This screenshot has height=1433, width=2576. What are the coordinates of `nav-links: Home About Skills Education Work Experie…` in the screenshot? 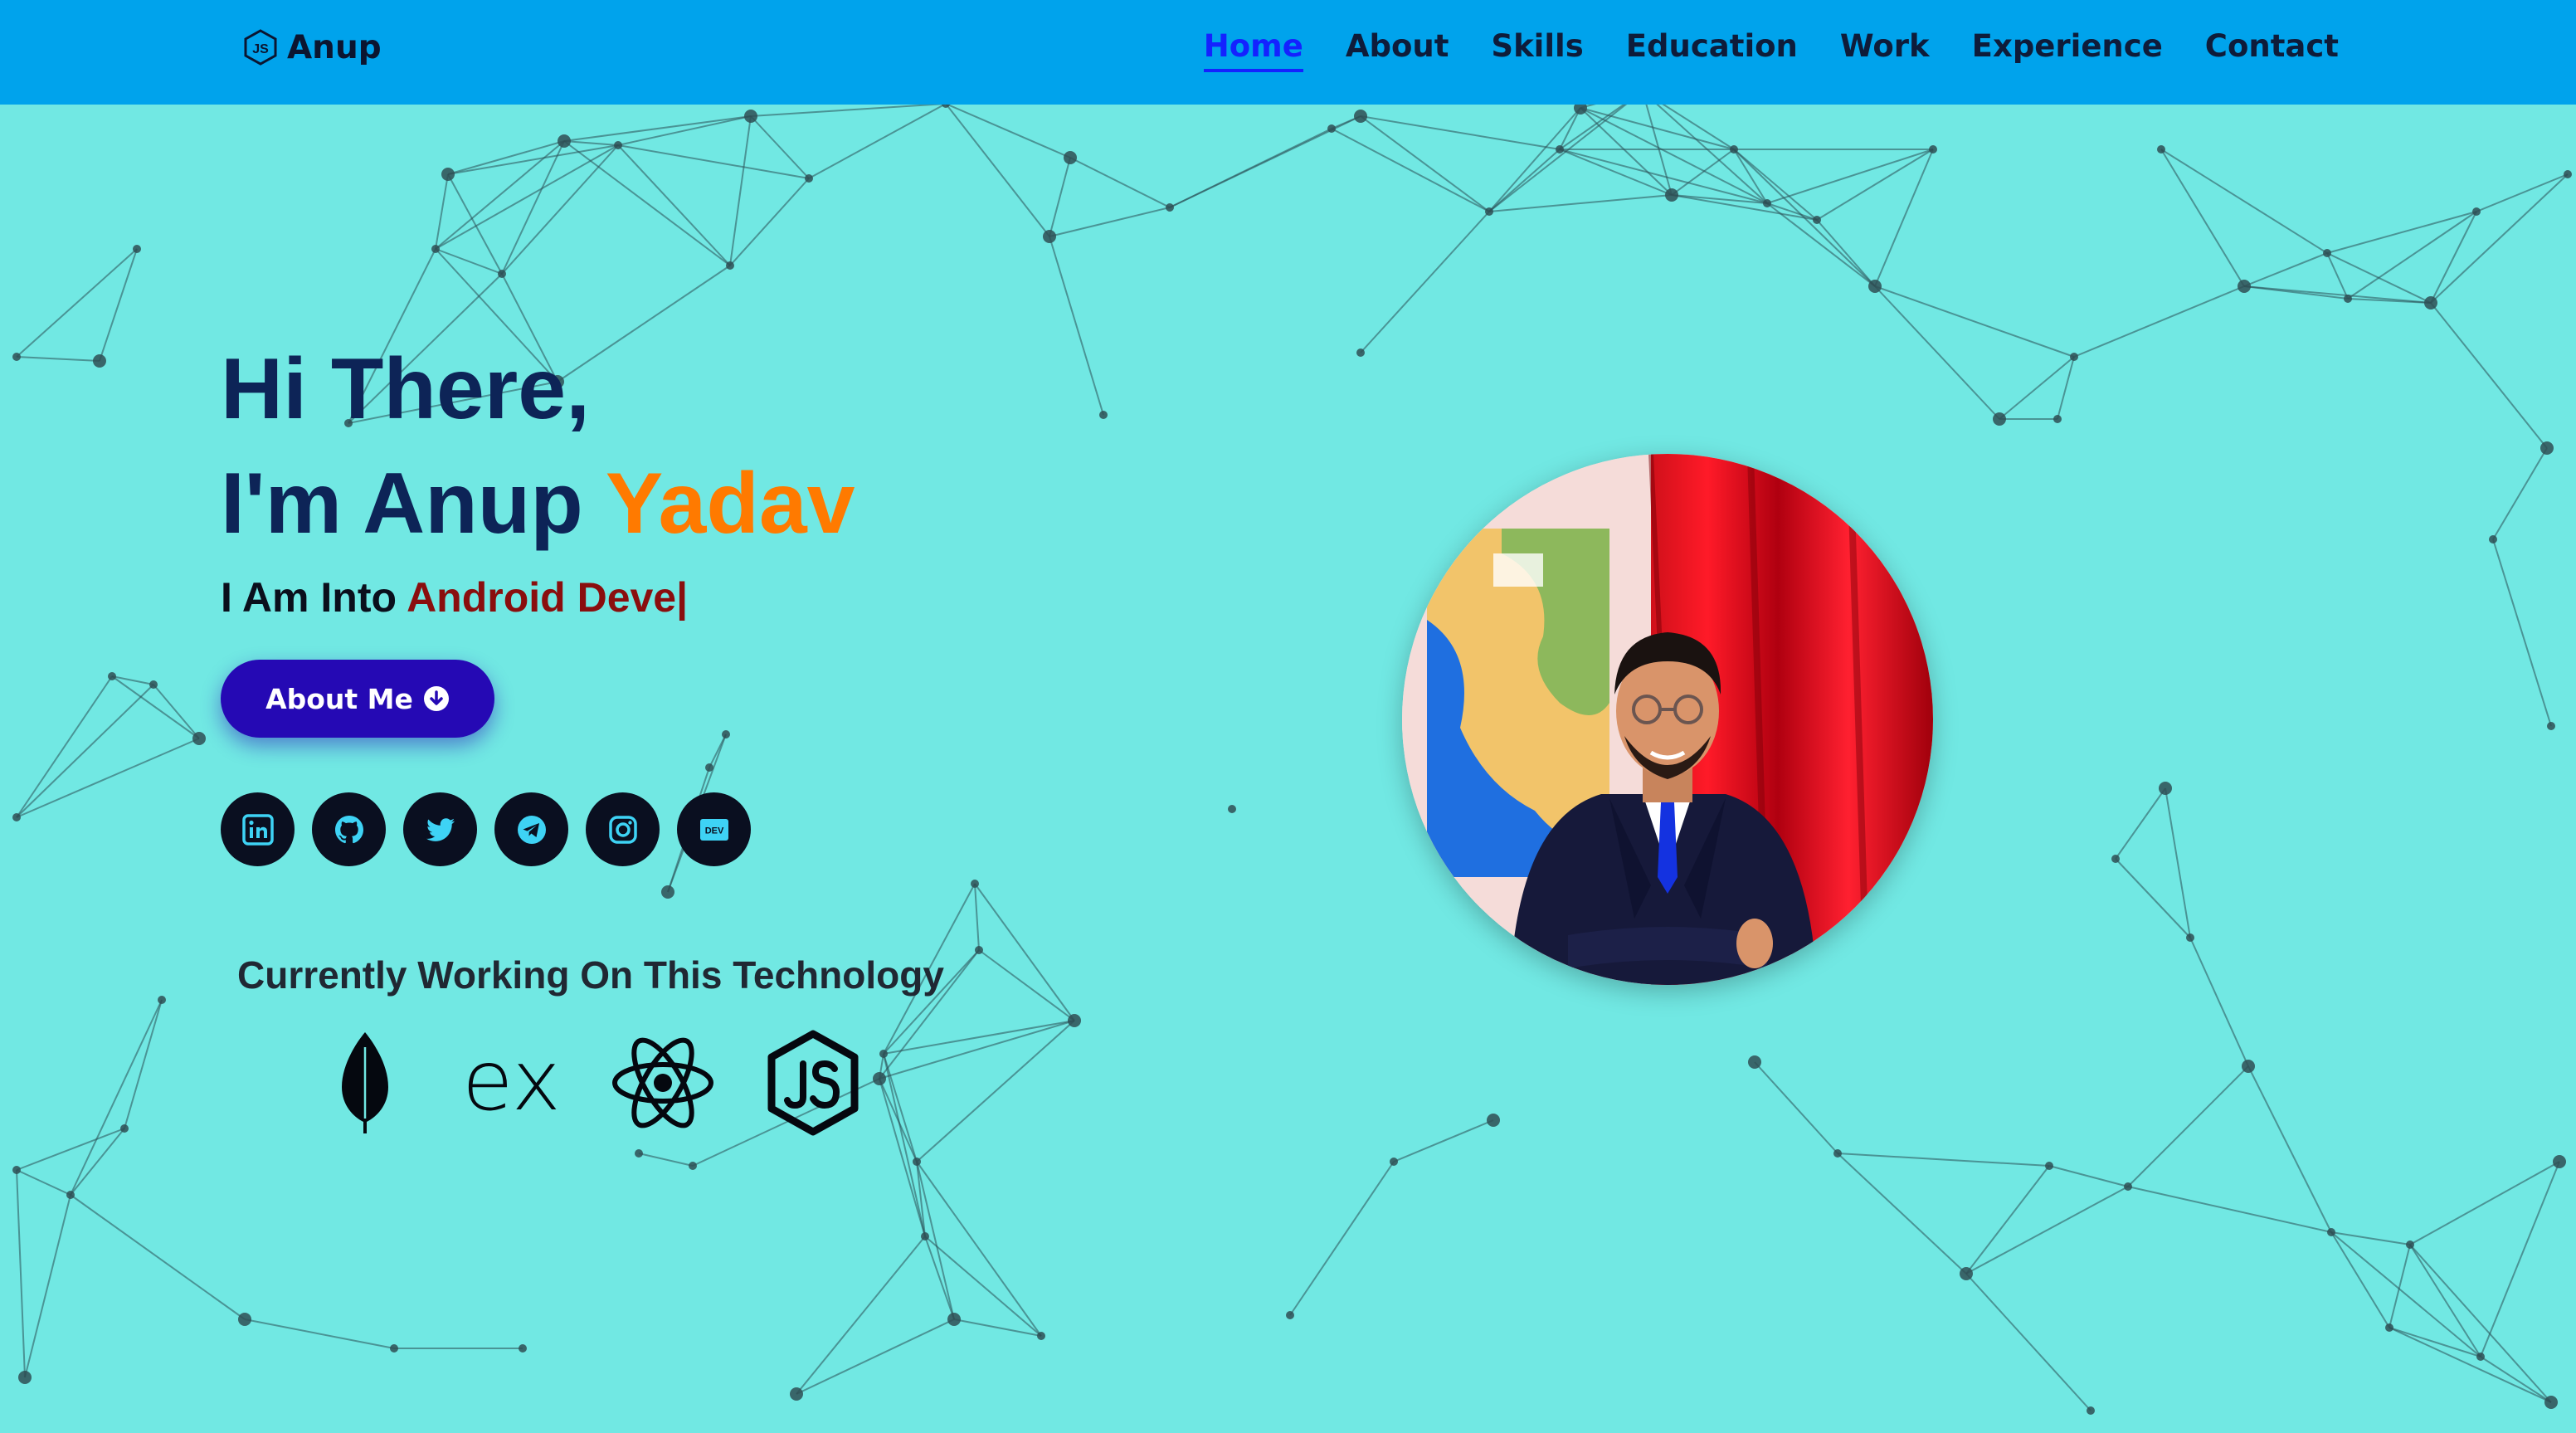 It's located at (1771, 50).